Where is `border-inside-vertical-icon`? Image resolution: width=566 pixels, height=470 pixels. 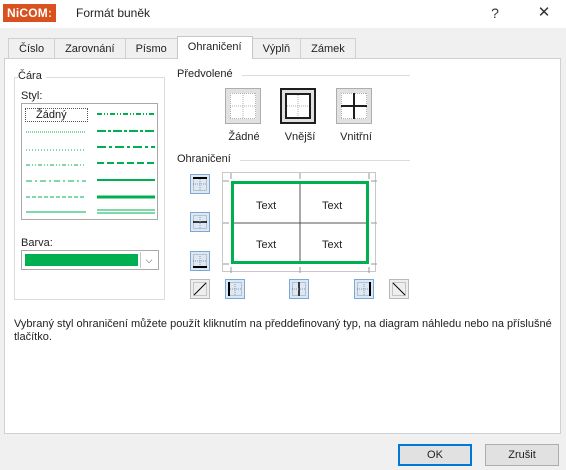
border-inside-vertical-icon is located at coordinates (299, 289).